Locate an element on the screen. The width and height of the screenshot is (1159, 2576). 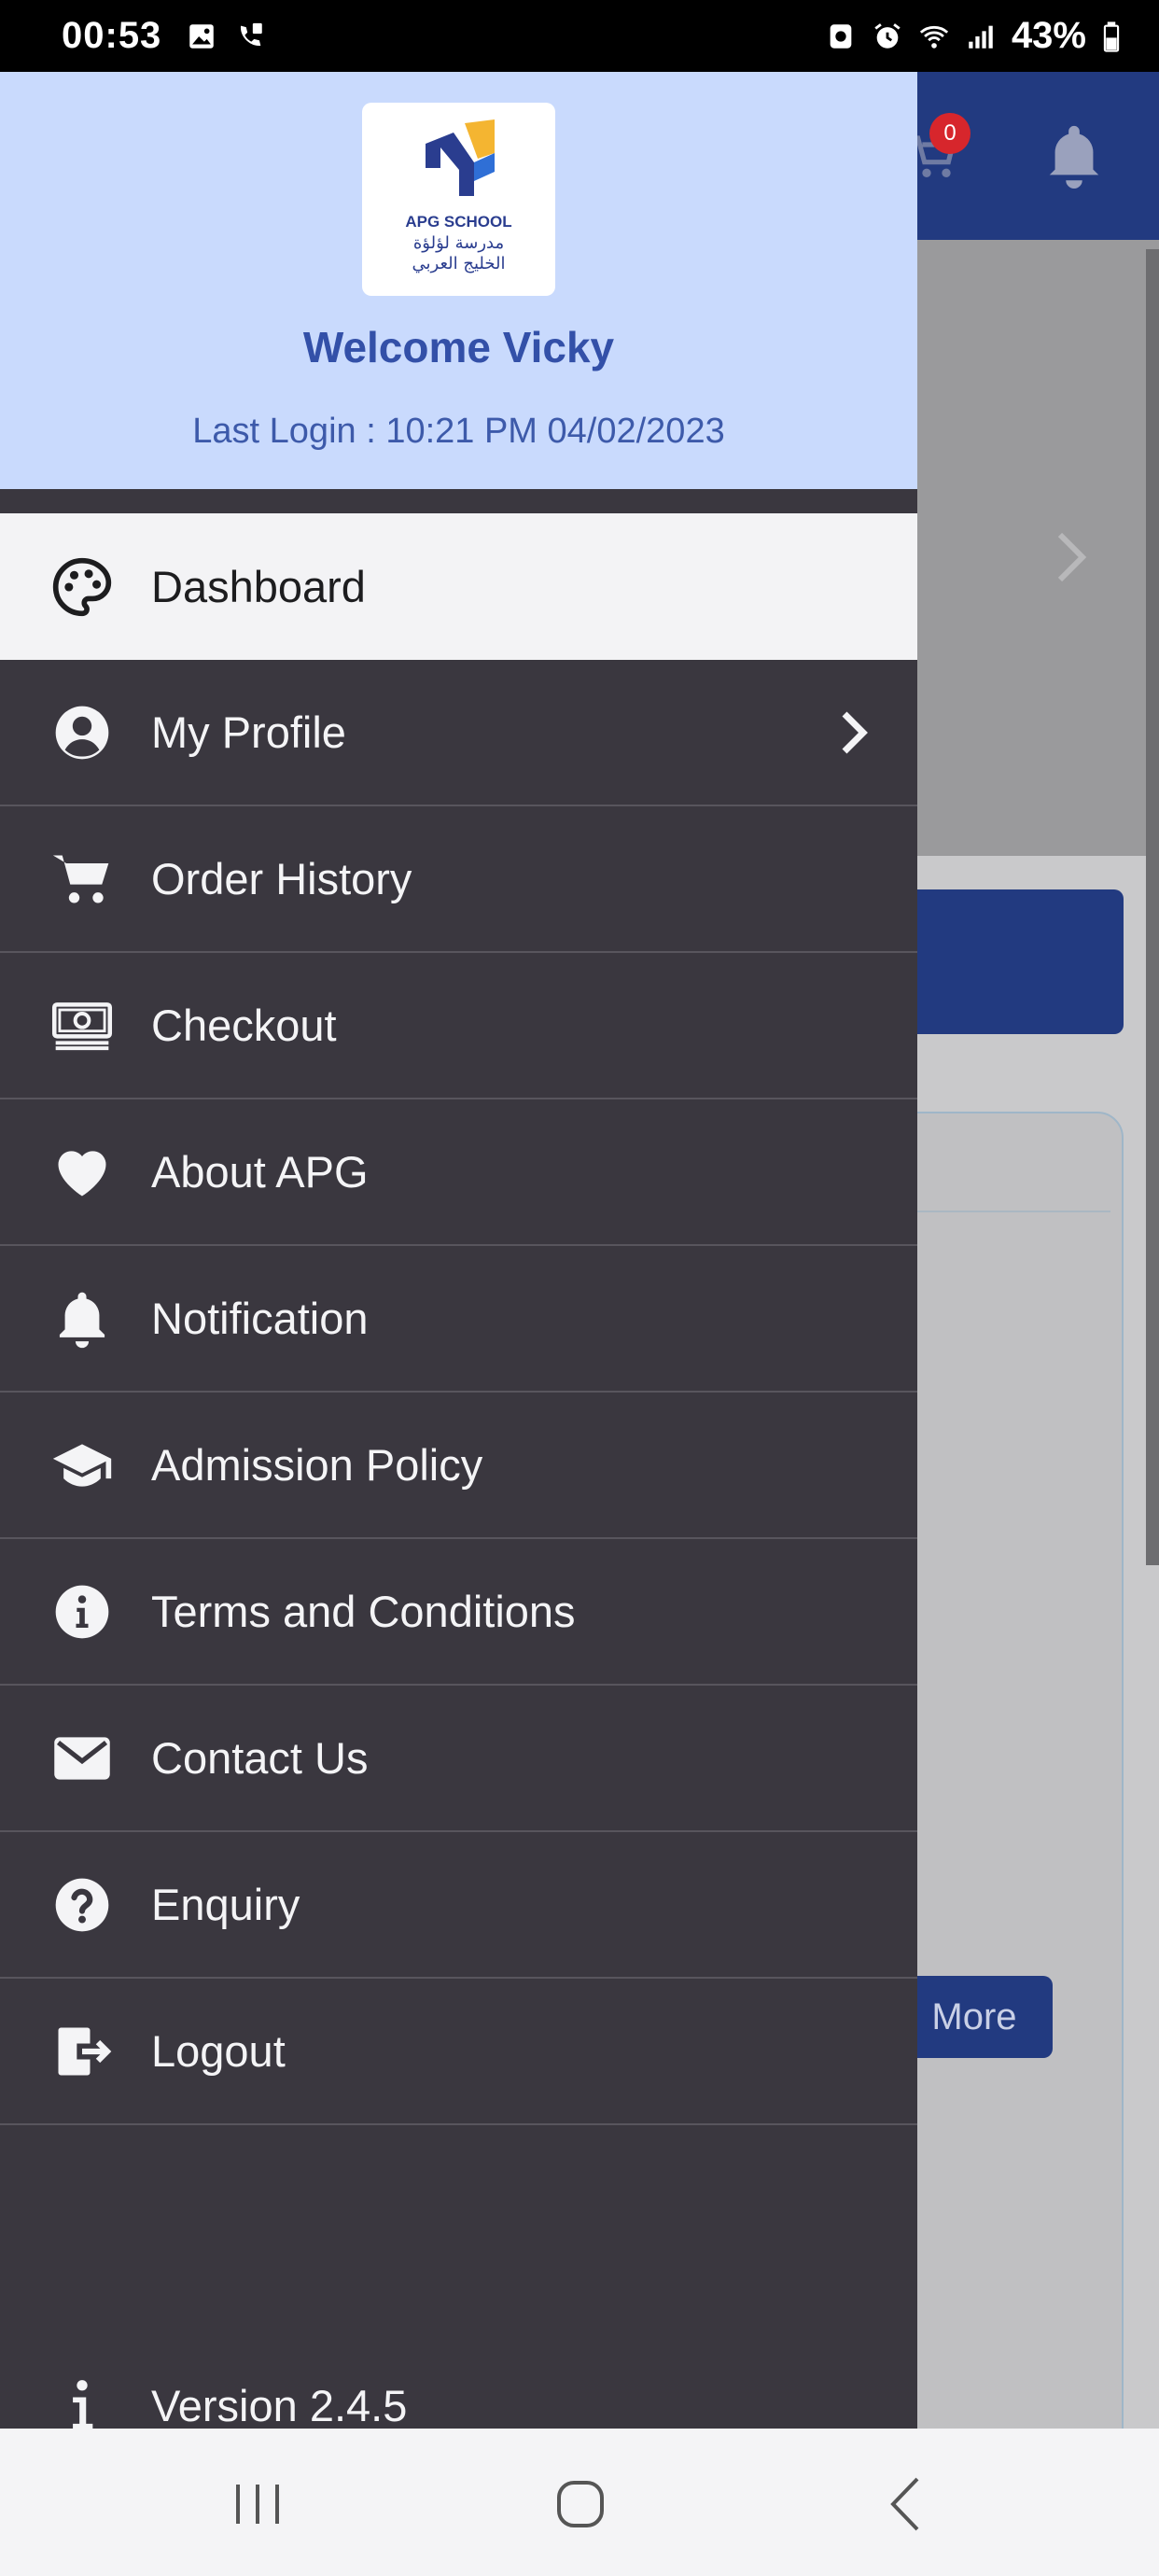
menu-item-notification: Notification is located at coordinates (459, 1319).